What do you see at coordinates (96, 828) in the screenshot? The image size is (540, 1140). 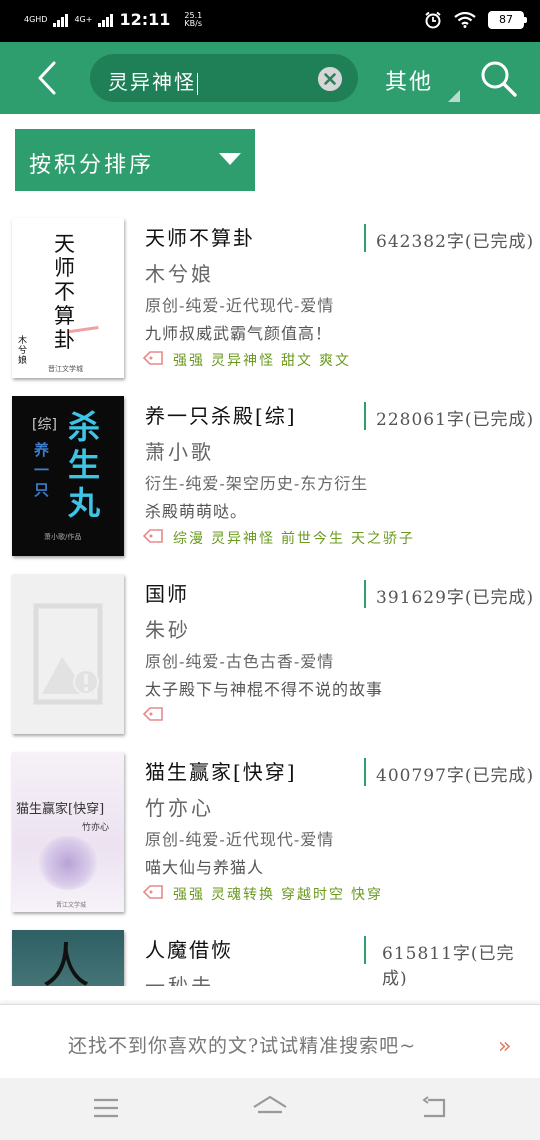 I see `cover-author: 竹亦心` at bounding box center [96, 828].